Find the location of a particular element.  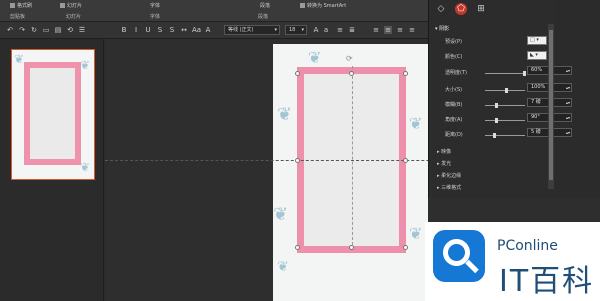

distance-label: 距离(D) is located at coordinates (454, 135).